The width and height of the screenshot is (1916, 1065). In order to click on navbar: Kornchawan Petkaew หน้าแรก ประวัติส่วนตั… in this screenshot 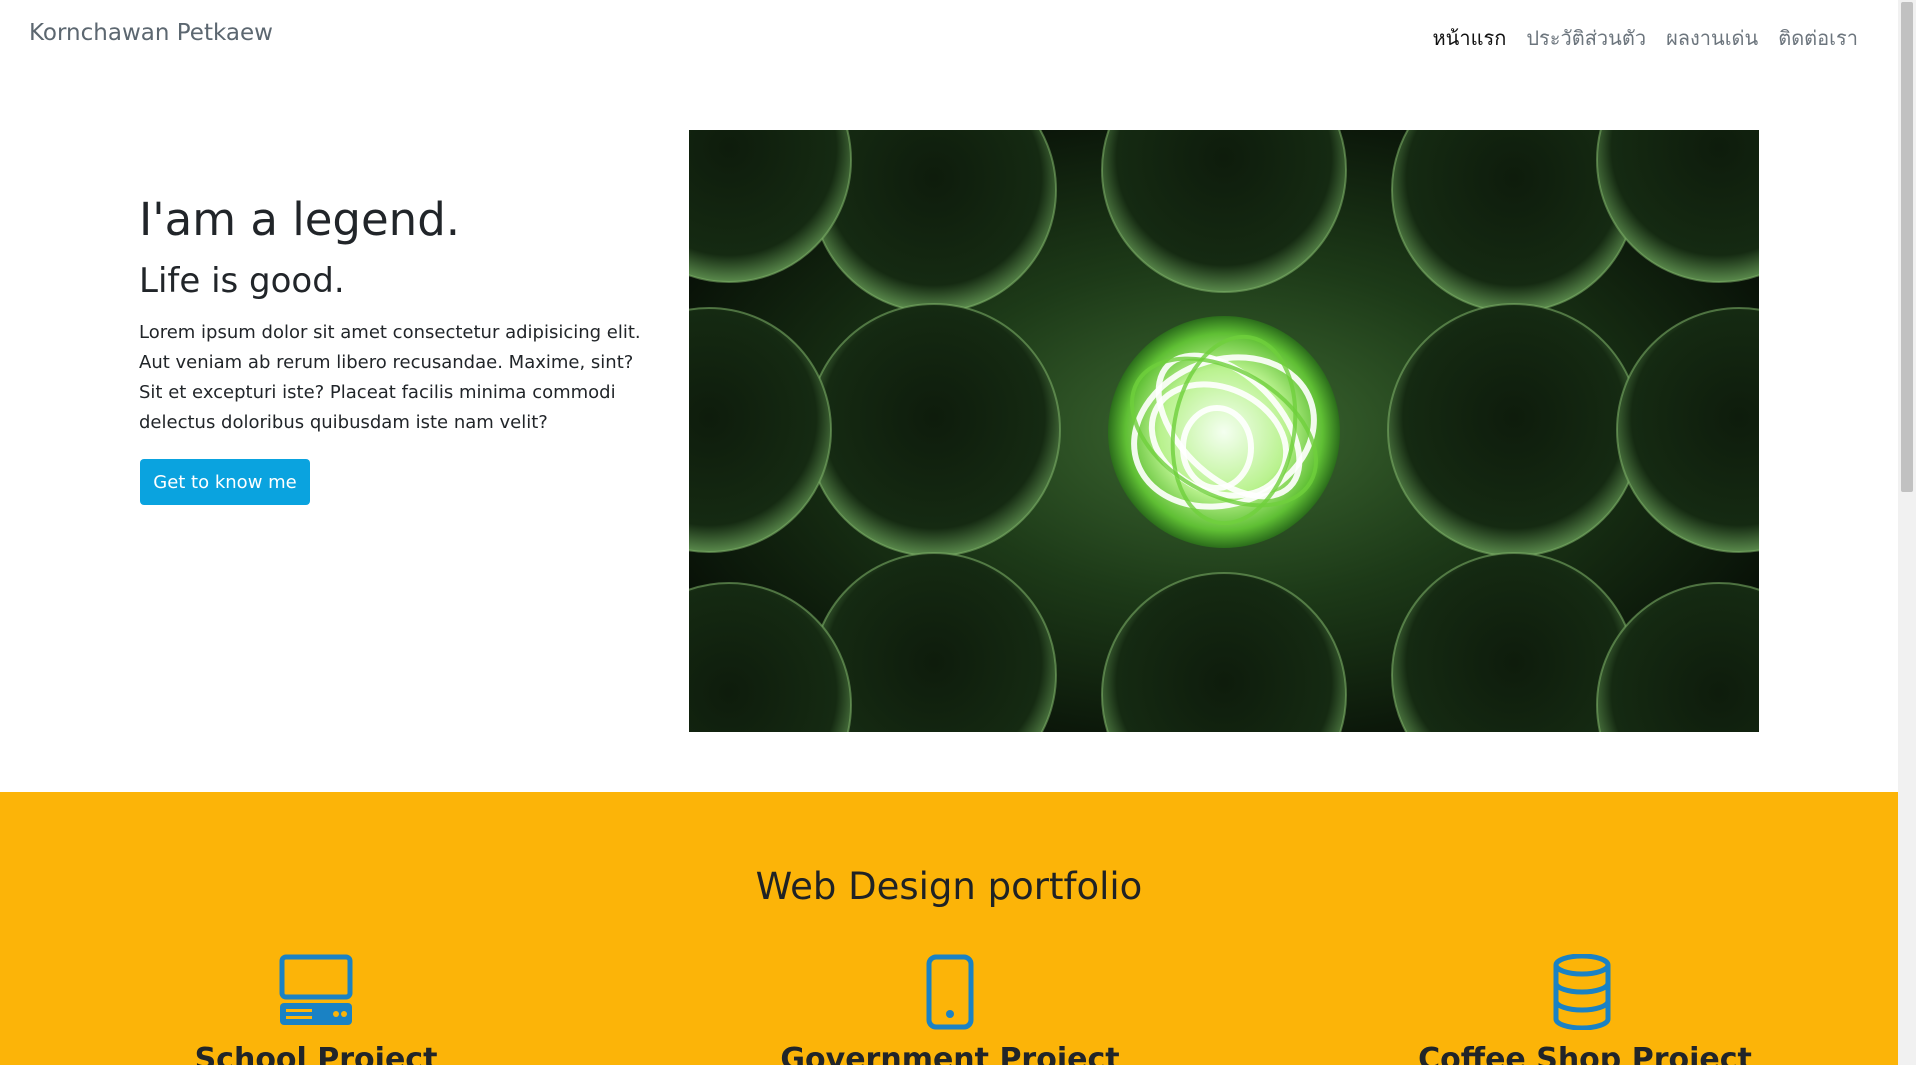, I will do `click(949, 35)`.